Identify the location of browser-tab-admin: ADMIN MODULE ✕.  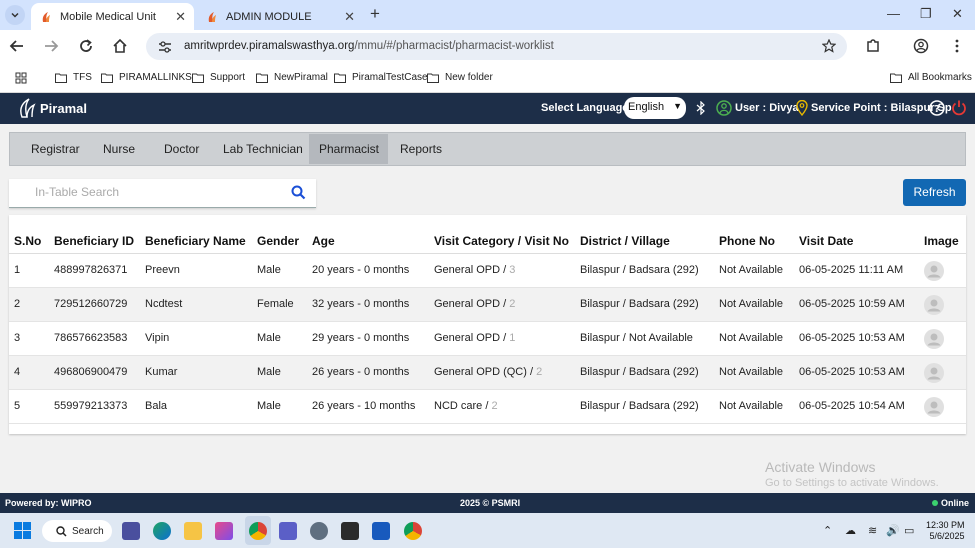
(280, 16).